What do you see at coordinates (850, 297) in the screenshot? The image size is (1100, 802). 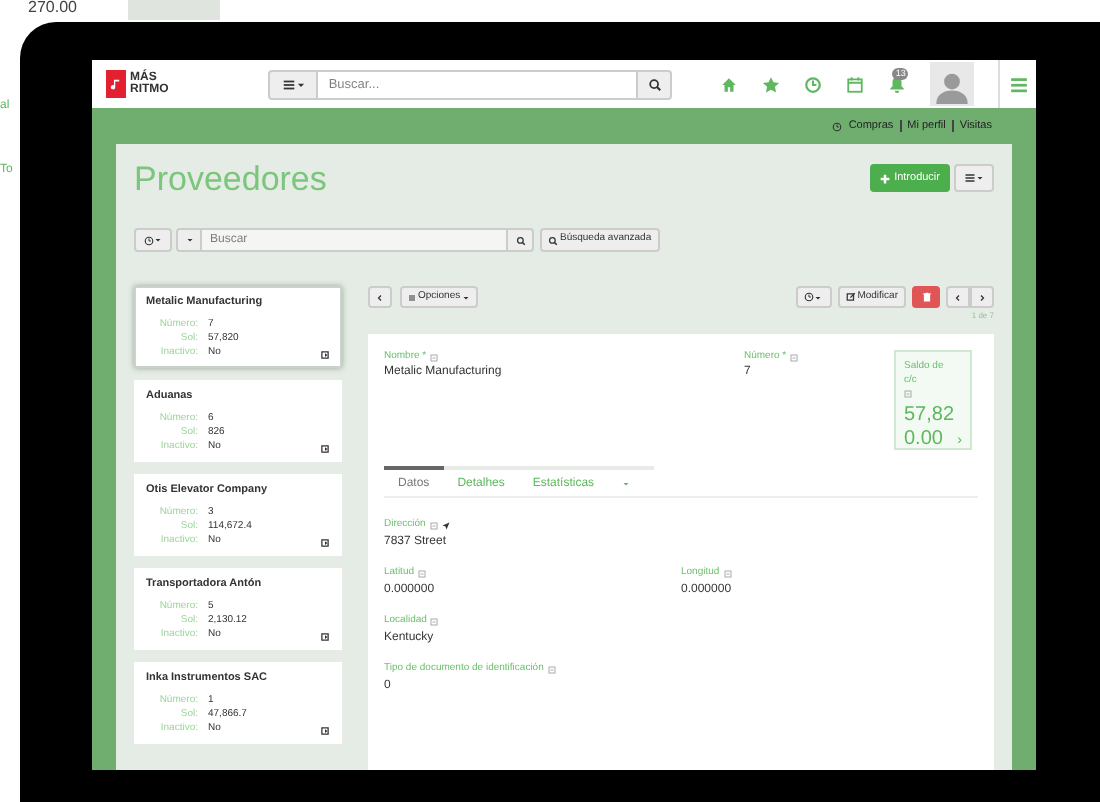 I see `edit-icon` at bounding box center [850, 297].